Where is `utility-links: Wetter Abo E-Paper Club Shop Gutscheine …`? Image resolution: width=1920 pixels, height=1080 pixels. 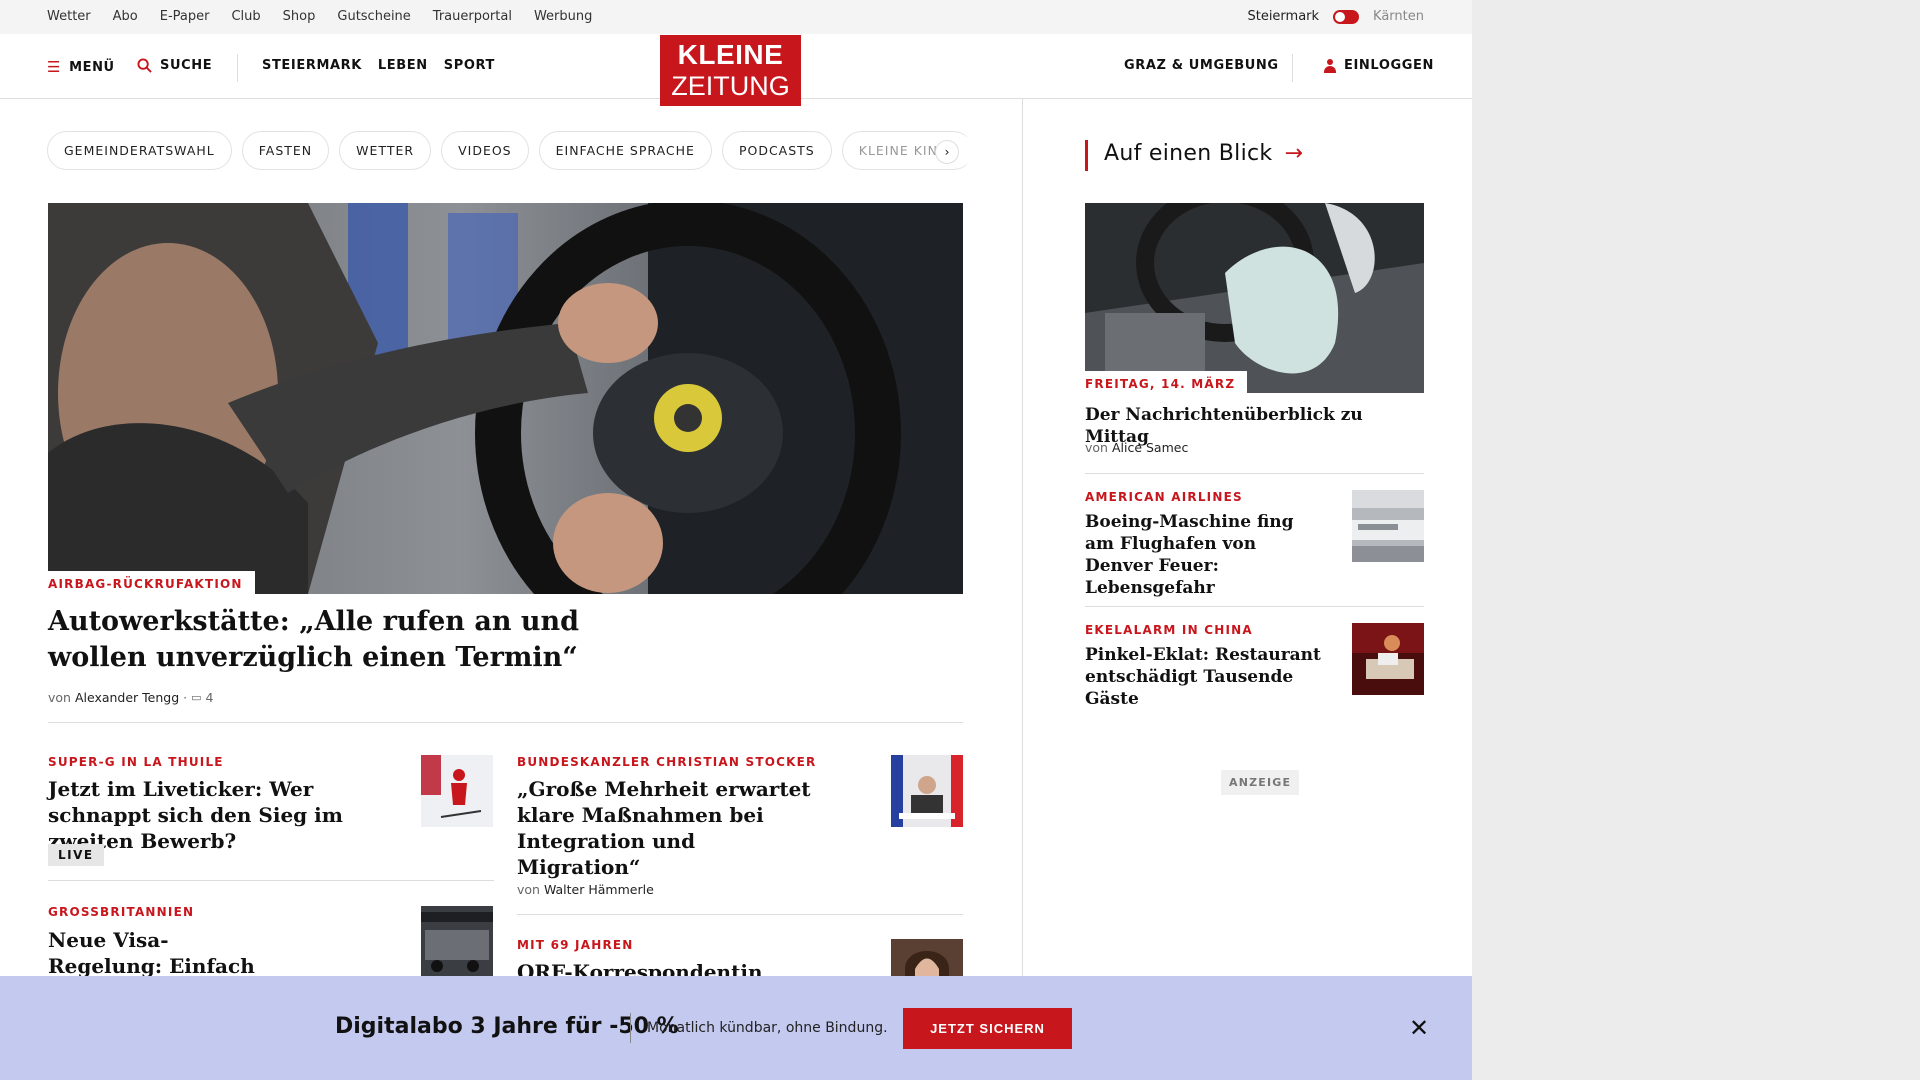
utility-links: Wetter Abo E-Paper Club Shop Gutscheine … is located at coordinates (330, 16).